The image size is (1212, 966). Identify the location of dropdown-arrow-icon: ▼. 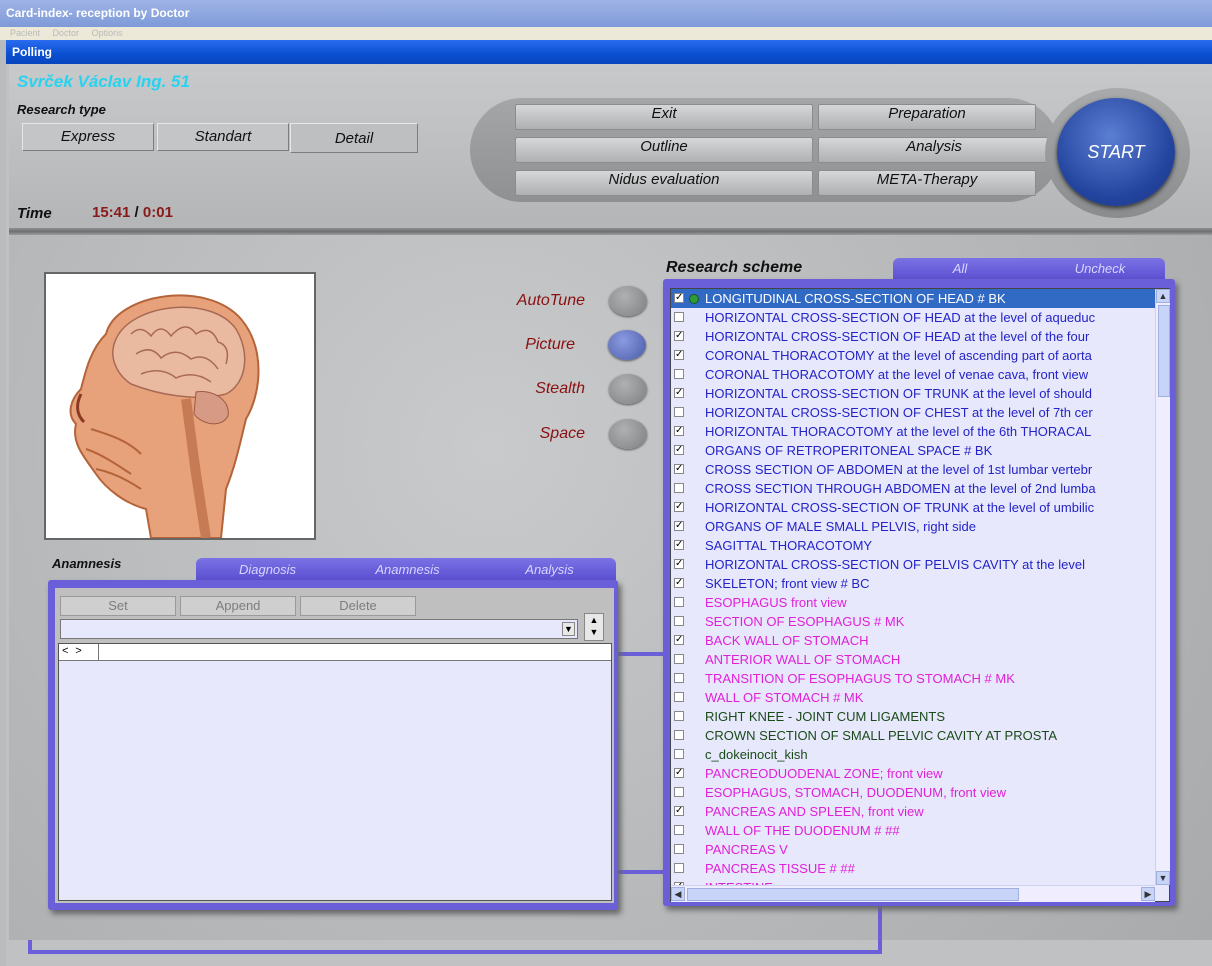
(568, 629).